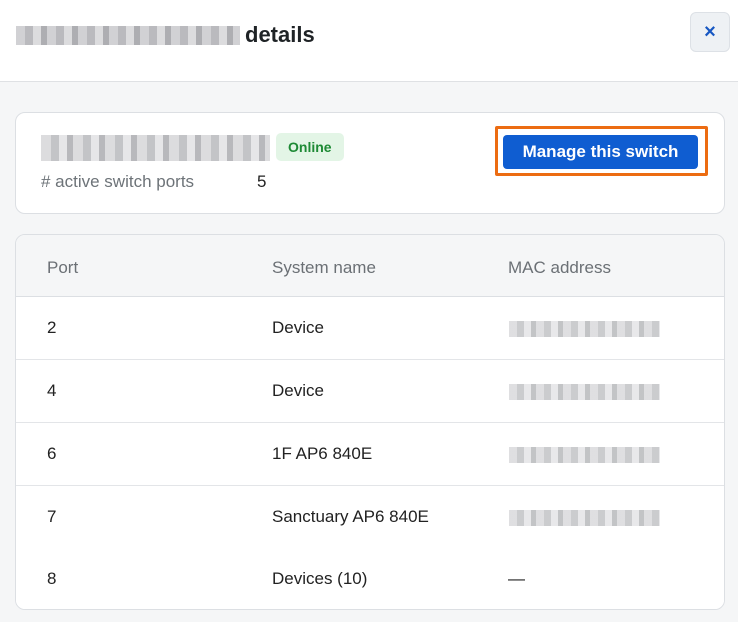 The image size is (738, 622). Describe the element at coordinates (280, 34) in the screenshot. I see `dialog-title: details` at that location.